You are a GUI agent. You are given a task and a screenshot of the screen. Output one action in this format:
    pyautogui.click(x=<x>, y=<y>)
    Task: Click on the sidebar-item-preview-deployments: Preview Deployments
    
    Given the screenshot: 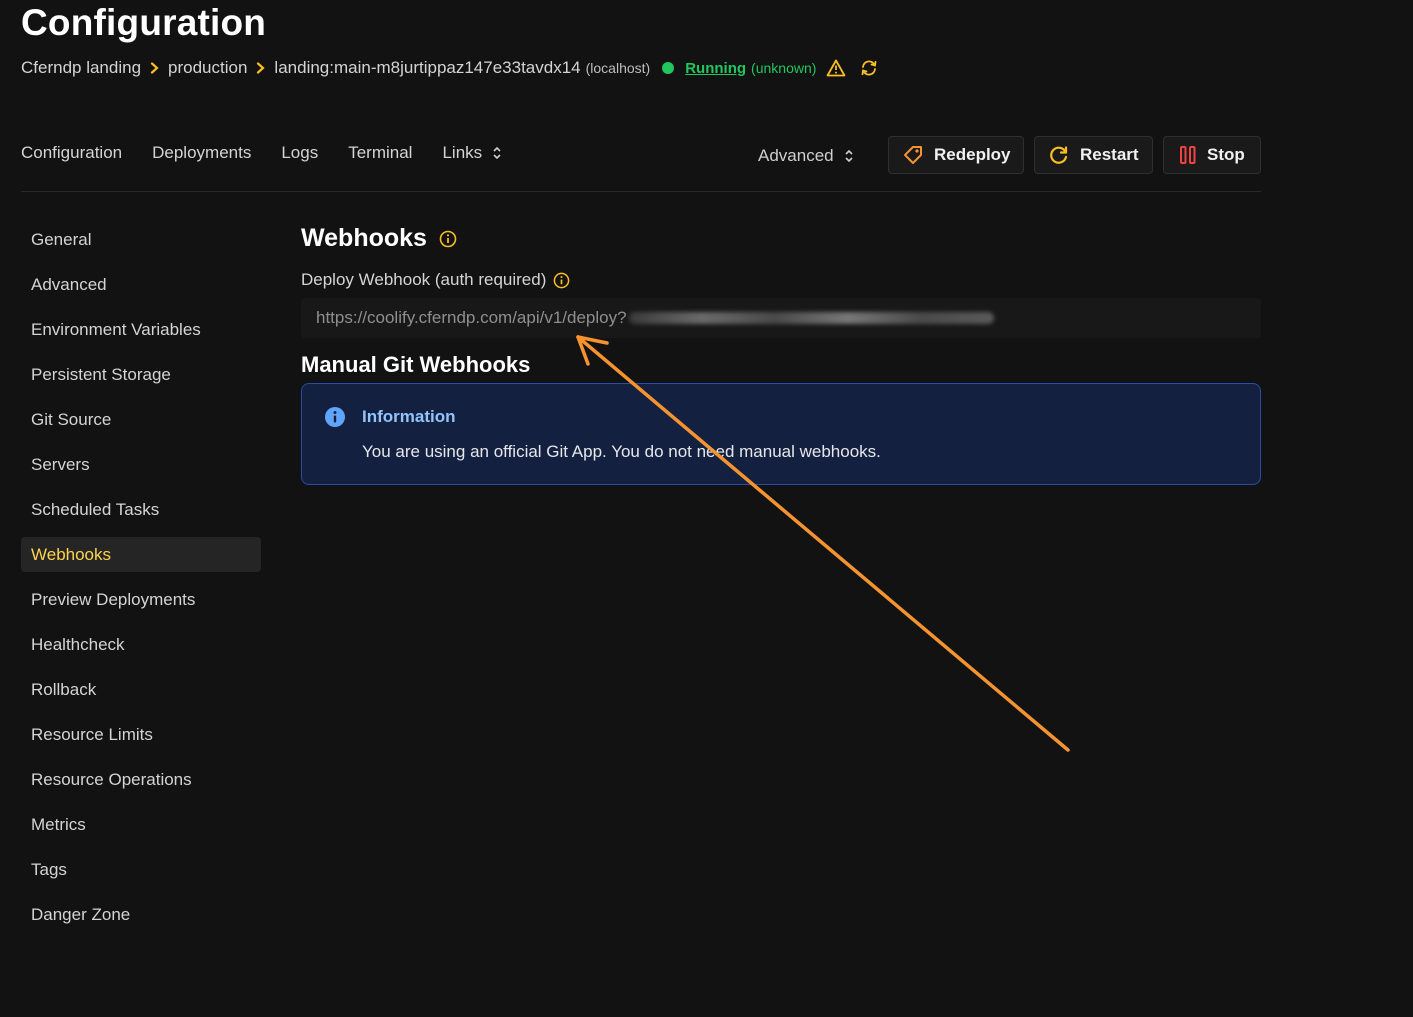 What is the action you would take?
    pyautogui.click(x=141, y=599)
    